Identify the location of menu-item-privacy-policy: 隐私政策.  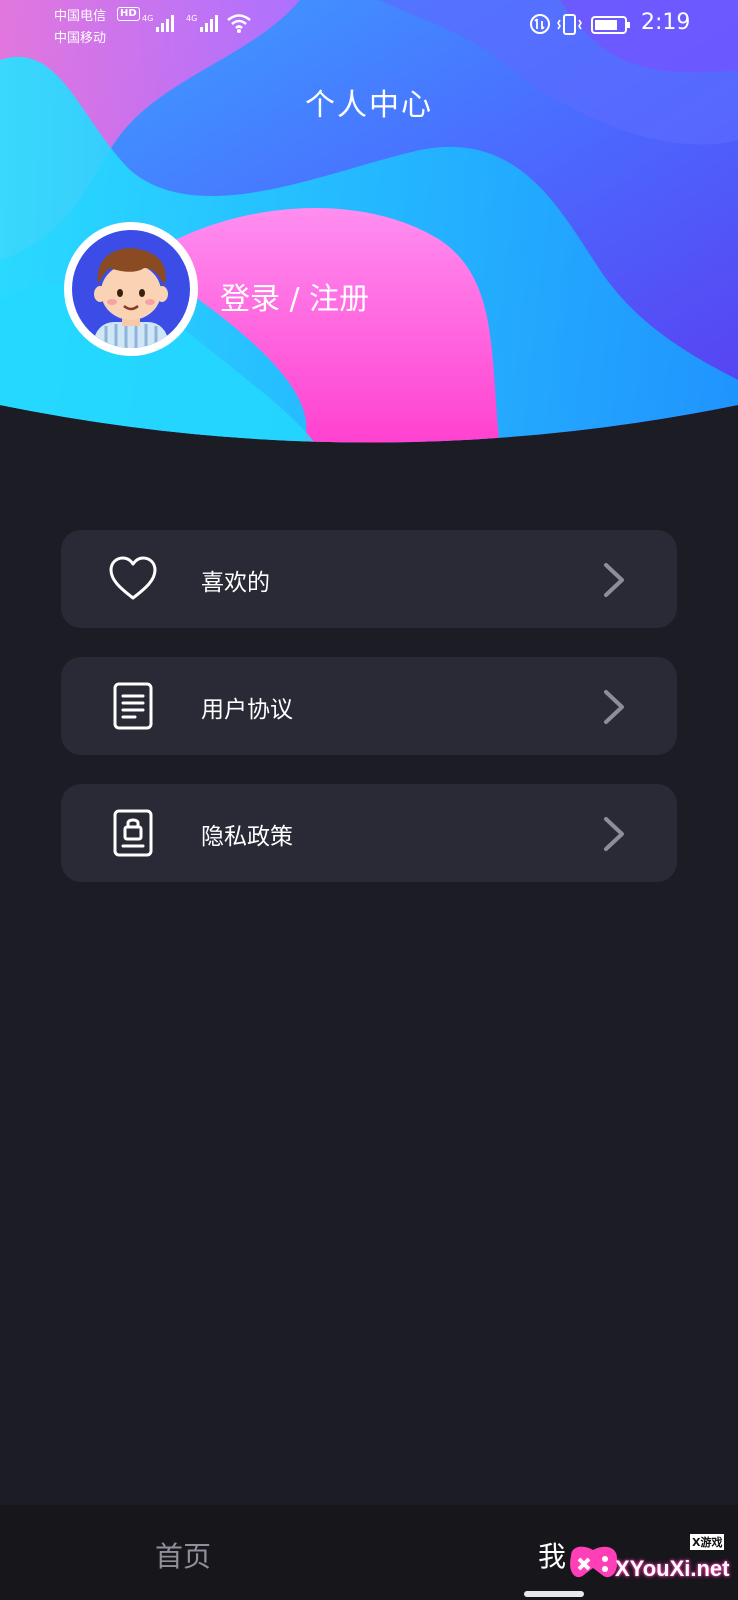
(369, 833).